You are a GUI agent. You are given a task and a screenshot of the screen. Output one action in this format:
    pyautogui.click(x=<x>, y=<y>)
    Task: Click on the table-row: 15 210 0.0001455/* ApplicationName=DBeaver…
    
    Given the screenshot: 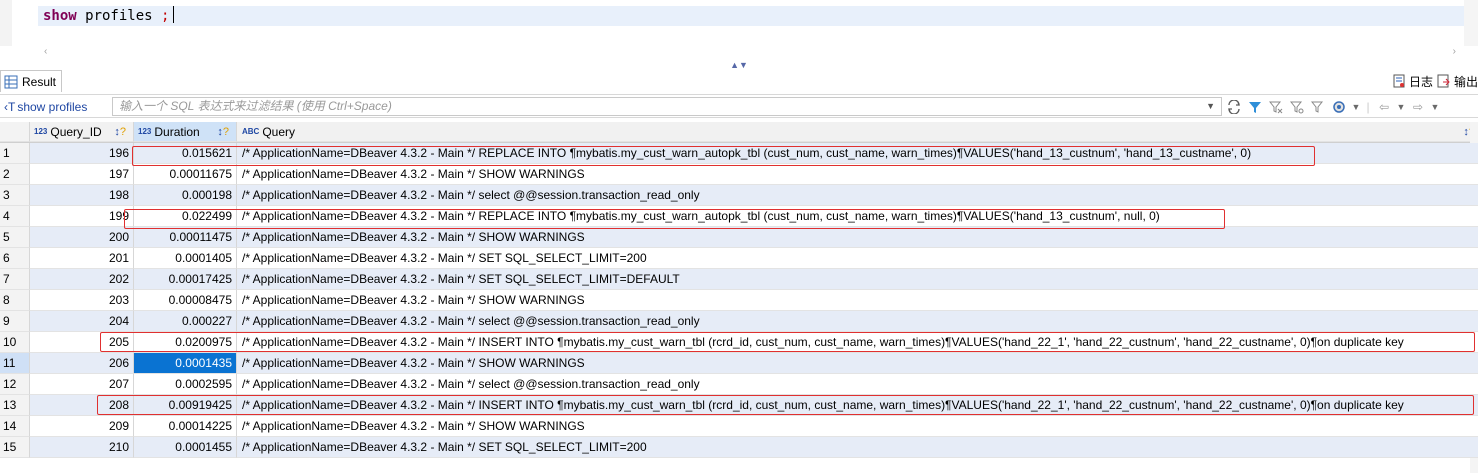 What is the action you would take?
    pyautogui.click(x=739, y=447)
    